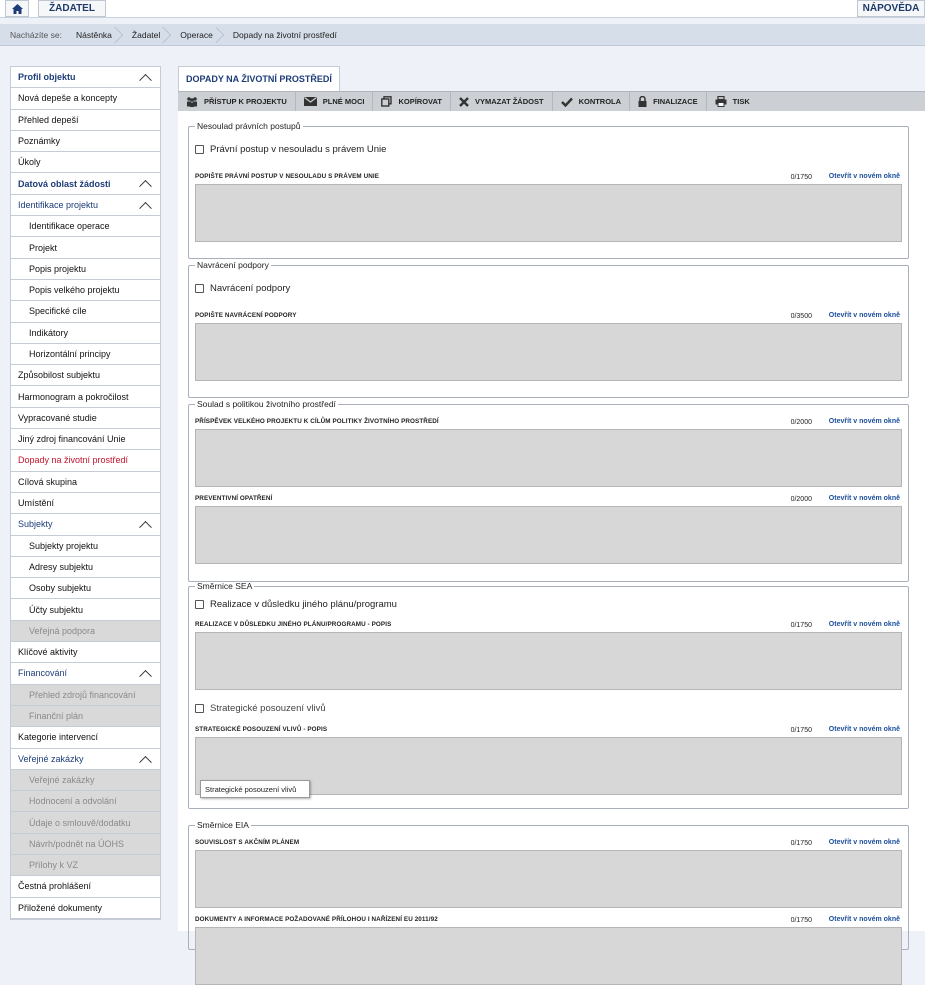  What do you see at coordinates (85, 205) in the screenshot?
I see `sidebar-item: Identifikace projektu` at bounding box center [85, 205].